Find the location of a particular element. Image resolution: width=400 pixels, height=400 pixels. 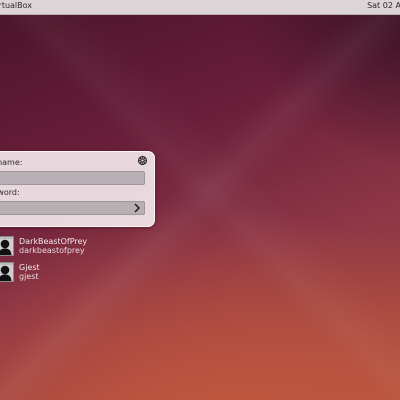

user-login-name: gjest is located at coordinates (29, 276).